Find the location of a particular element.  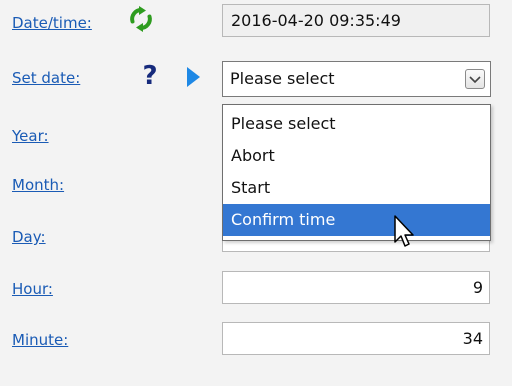

option-abort: Abort is located at coordinates (356, 156).